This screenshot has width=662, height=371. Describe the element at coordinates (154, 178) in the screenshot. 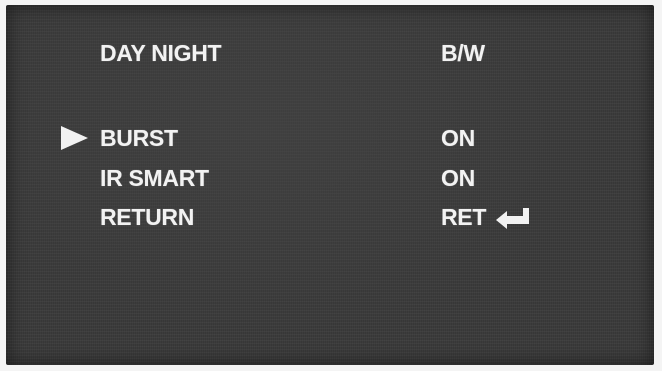

I see `menu-item-ir-smart-label: IR SMART` at that location.